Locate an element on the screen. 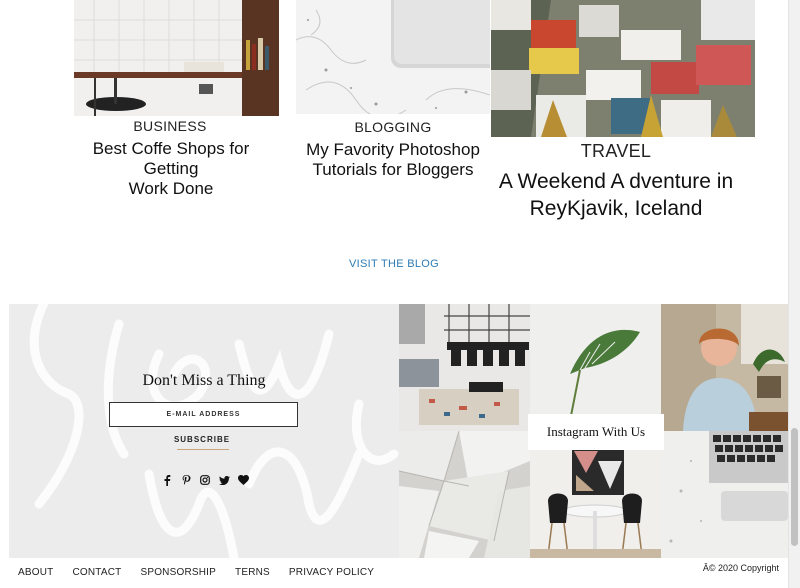 The image size is (800, 588). signup-title: Don't Miss a Thing is located at coordinates (204, 380).